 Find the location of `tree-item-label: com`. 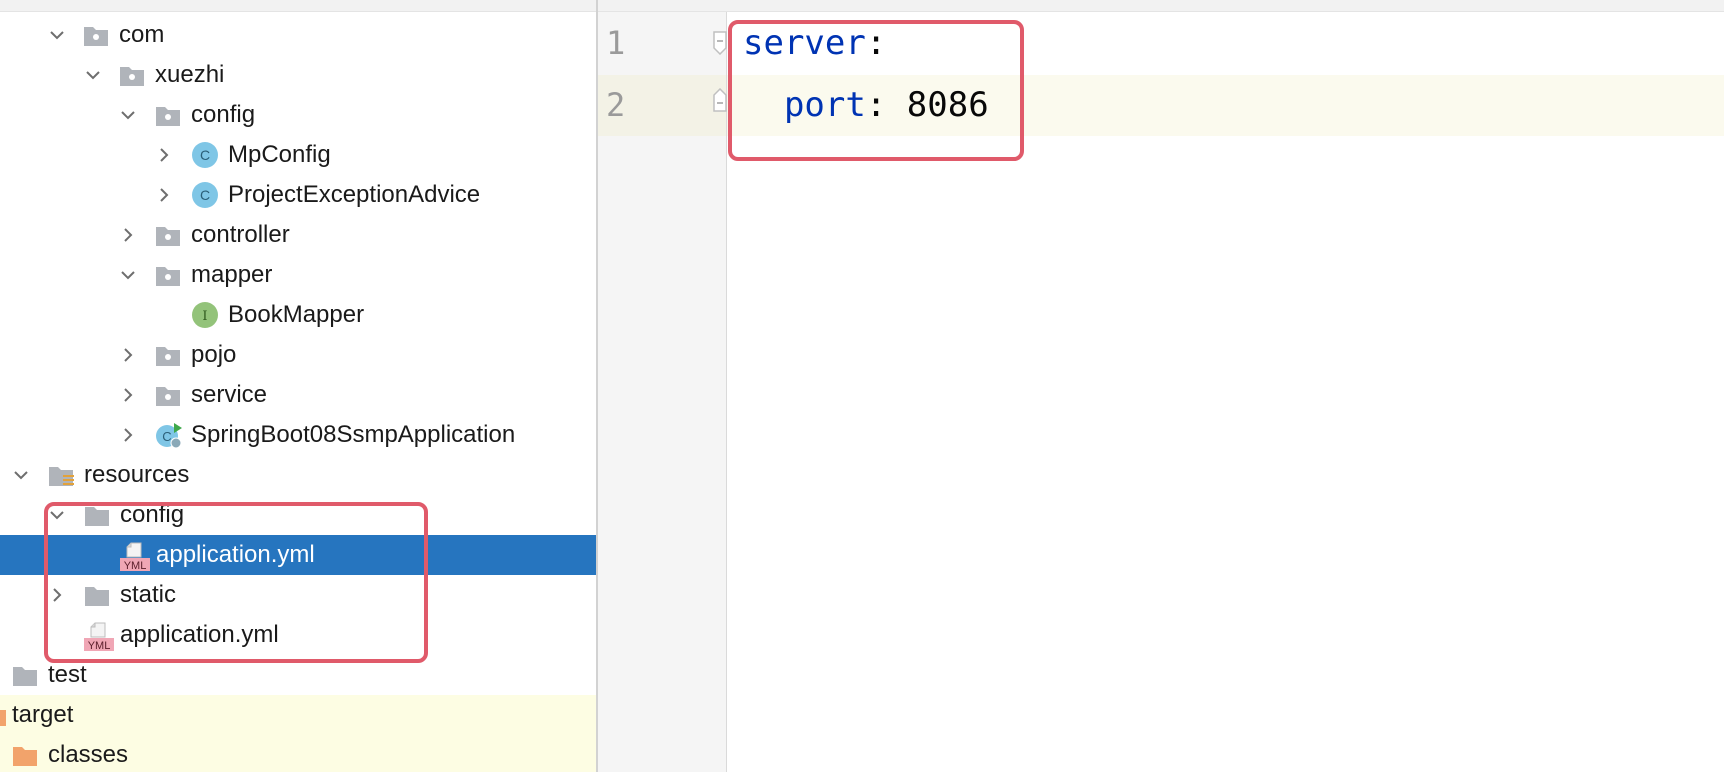

tree-item-label: com is located at coordinates (142, 34).